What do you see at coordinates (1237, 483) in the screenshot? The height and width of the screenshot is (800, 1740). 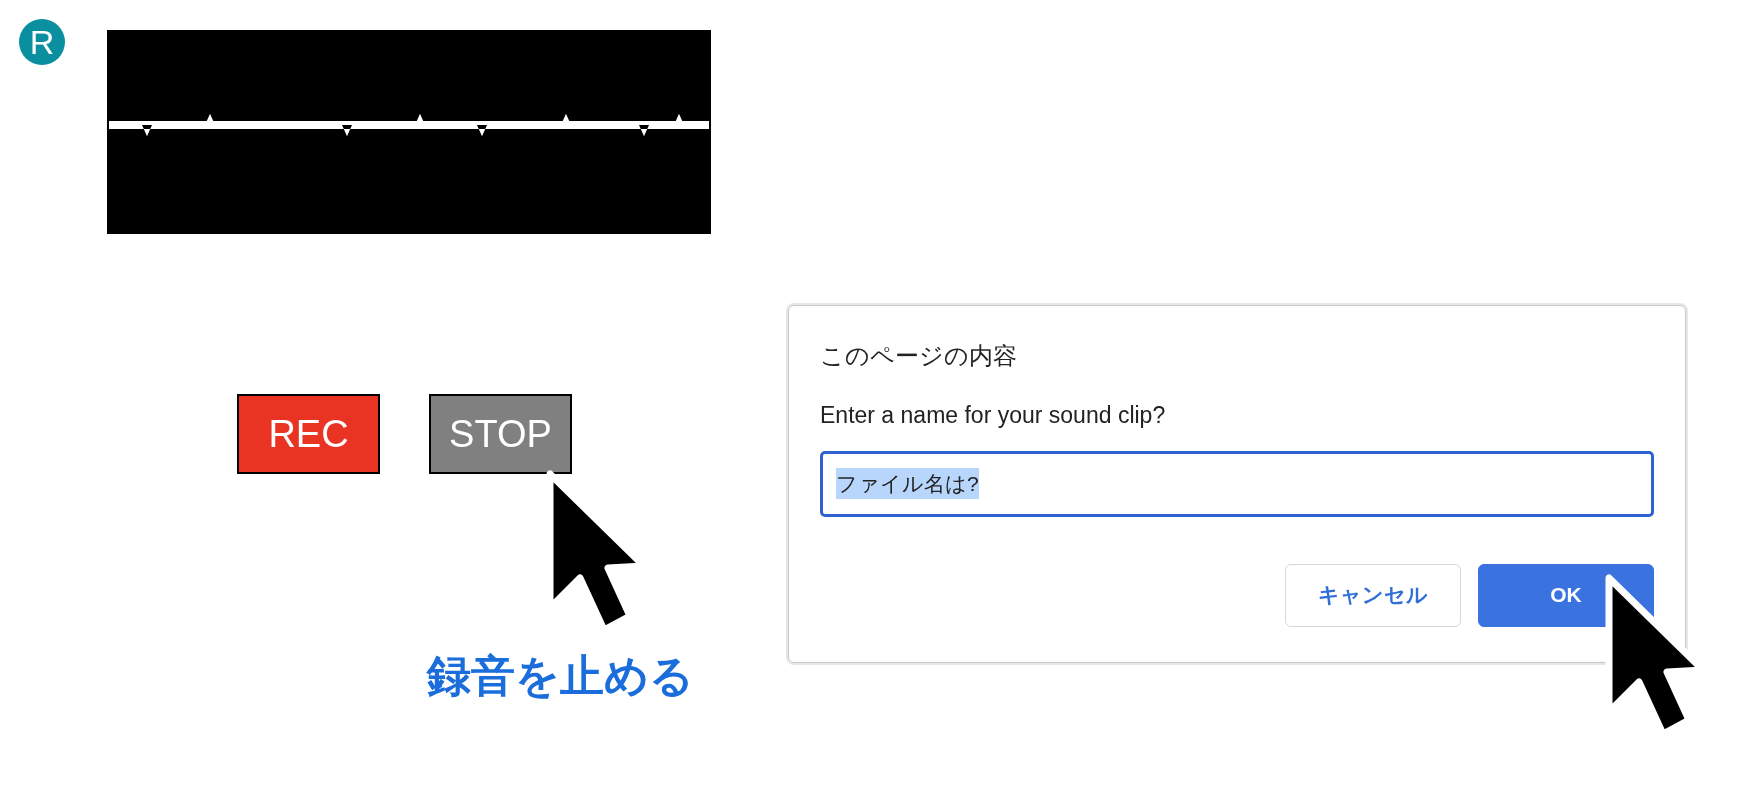 I see `input-field: ファイル名は?` at bounding box center [1237, 483].